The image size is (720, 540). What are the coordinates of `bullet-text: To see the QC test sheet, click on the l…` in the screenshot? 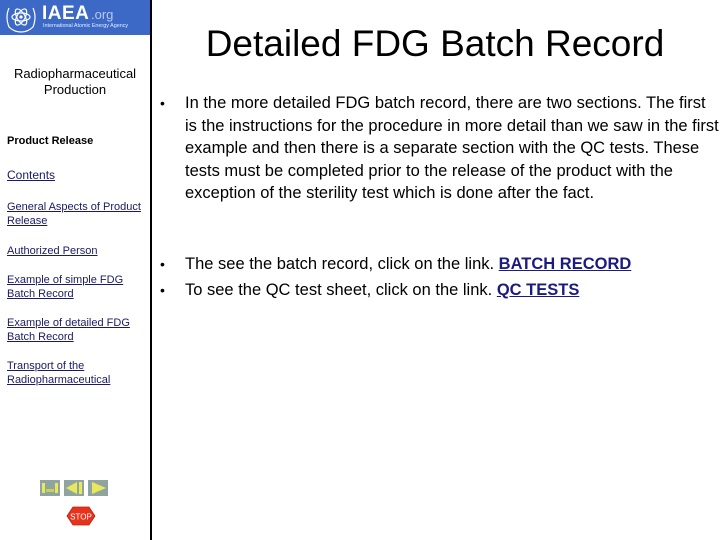 It's located at (341, 290).